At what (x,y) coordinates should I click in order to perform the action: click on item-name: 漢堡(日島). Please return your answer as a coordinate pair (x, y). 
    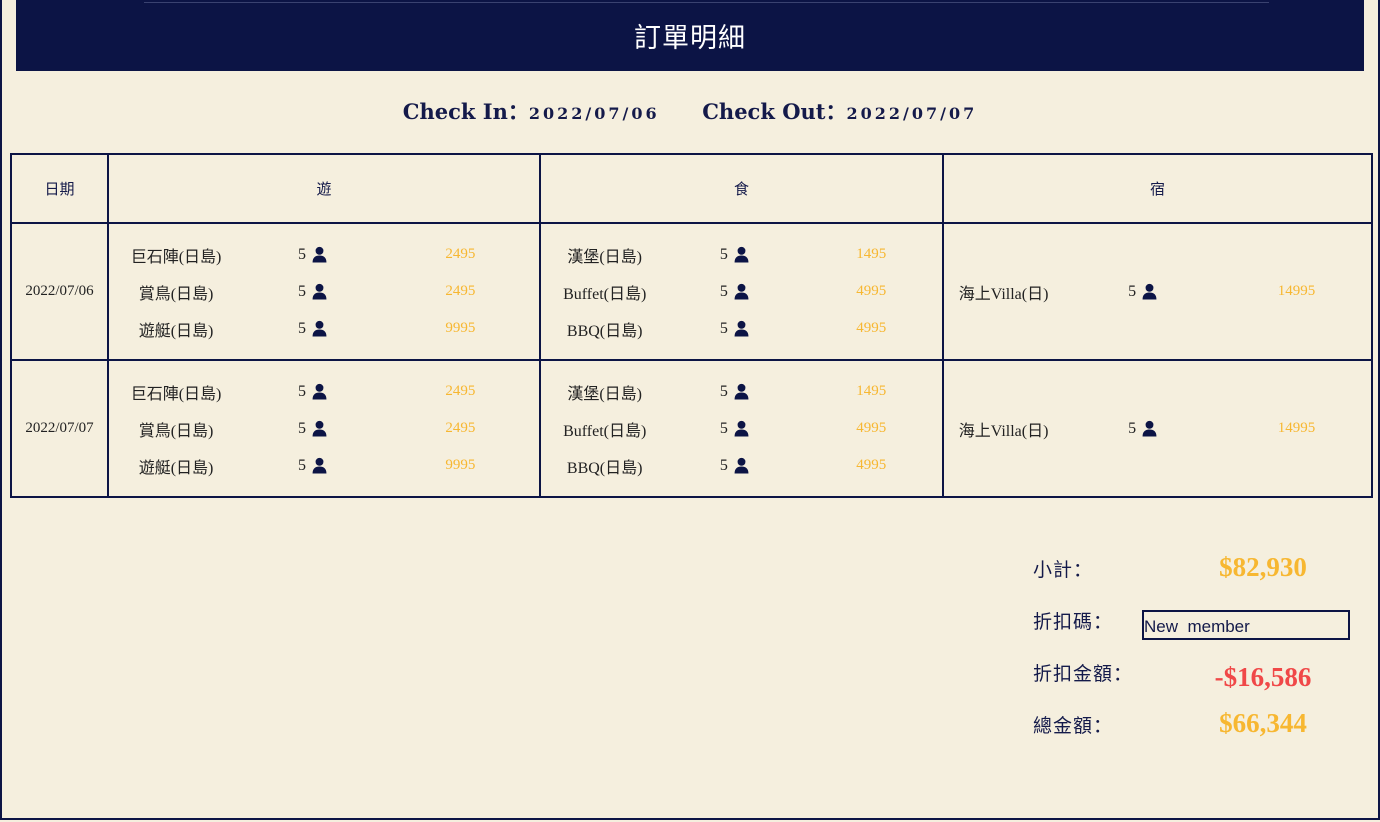
    Looking at the image, I should click on (605, 394).